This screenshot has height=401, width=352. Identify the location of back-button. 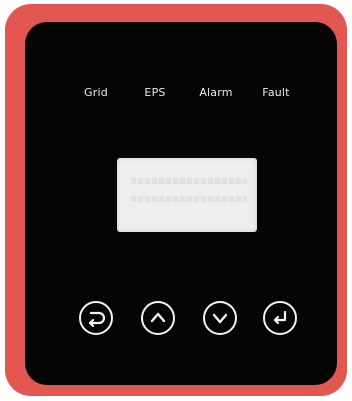
(96, 318).